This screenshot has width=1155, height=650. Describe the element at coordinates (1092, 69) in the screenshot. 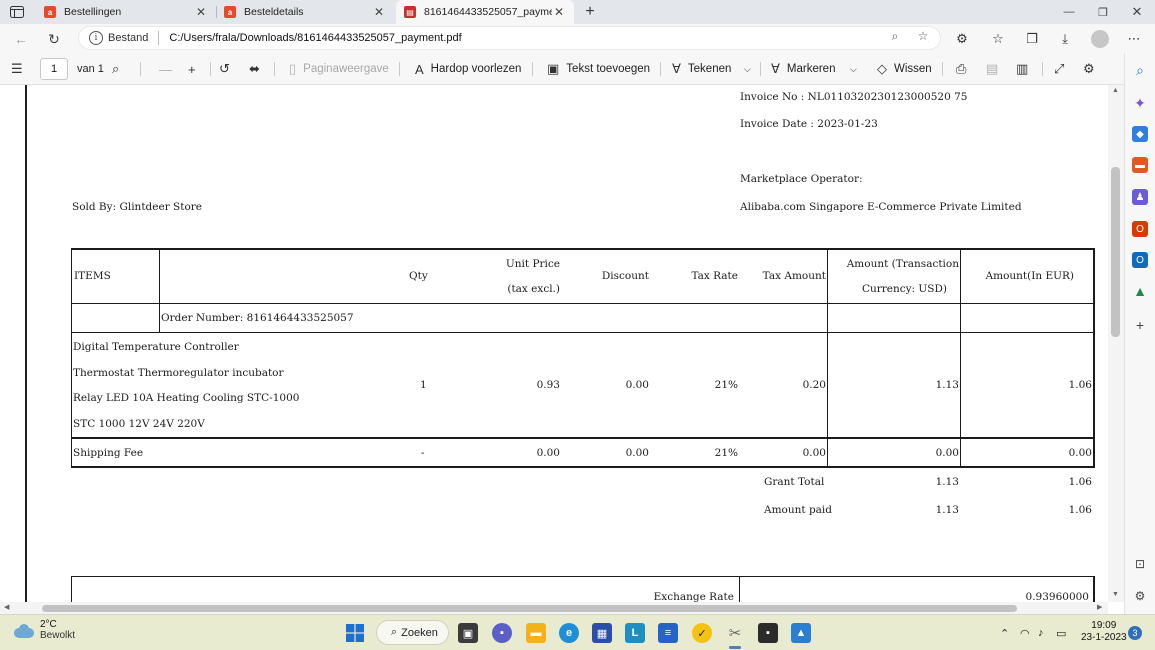

I see `settings-gear-icon: ⚙` at that location.